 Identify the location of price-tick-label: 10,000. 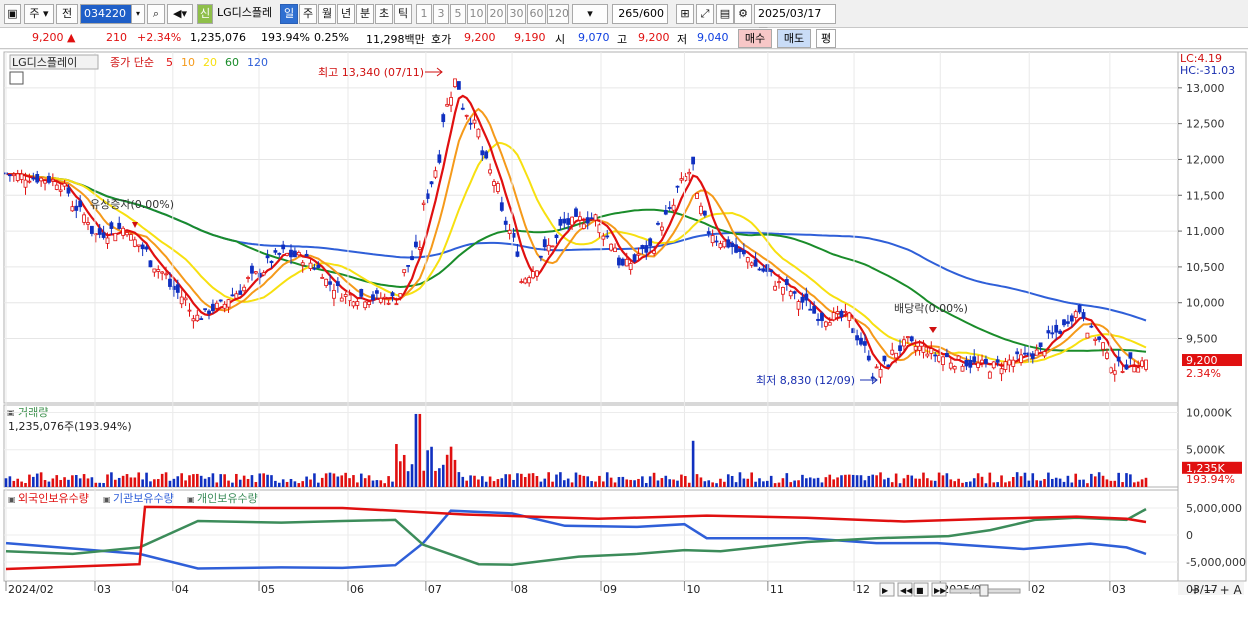
(1205, 303).